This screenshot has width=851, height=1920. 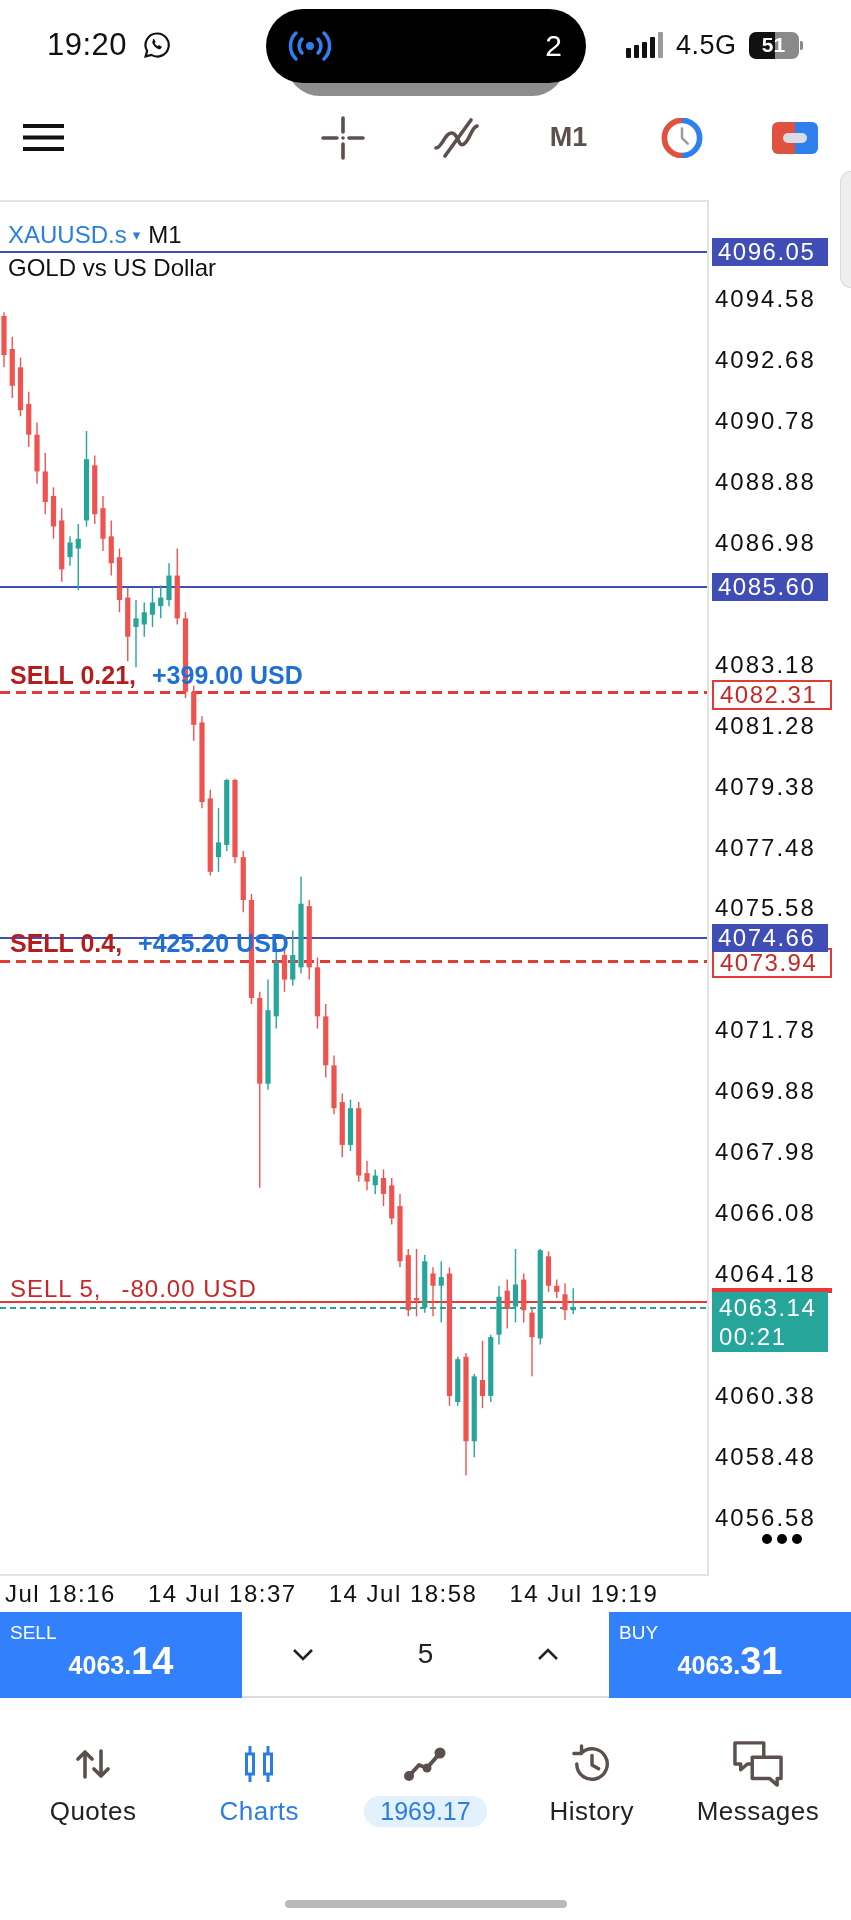 I want to click on price-axis-label: 4056.58, so click(x=765, y=1518).